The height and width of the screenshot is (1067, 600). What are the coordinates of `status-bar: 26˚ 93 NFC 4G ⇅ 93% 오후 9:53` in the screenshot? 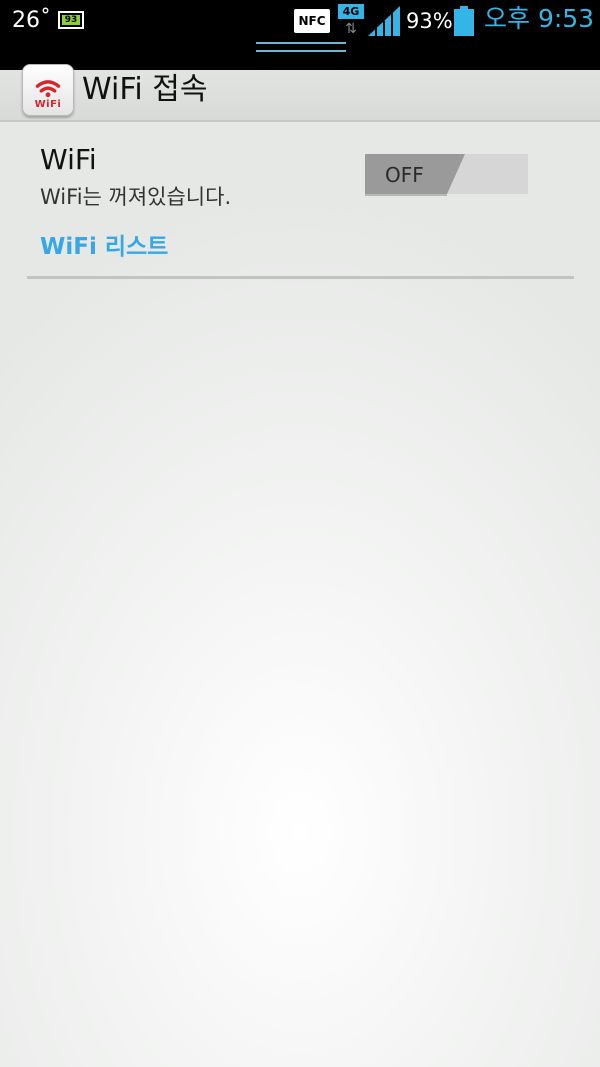 It's located at (300, 21).